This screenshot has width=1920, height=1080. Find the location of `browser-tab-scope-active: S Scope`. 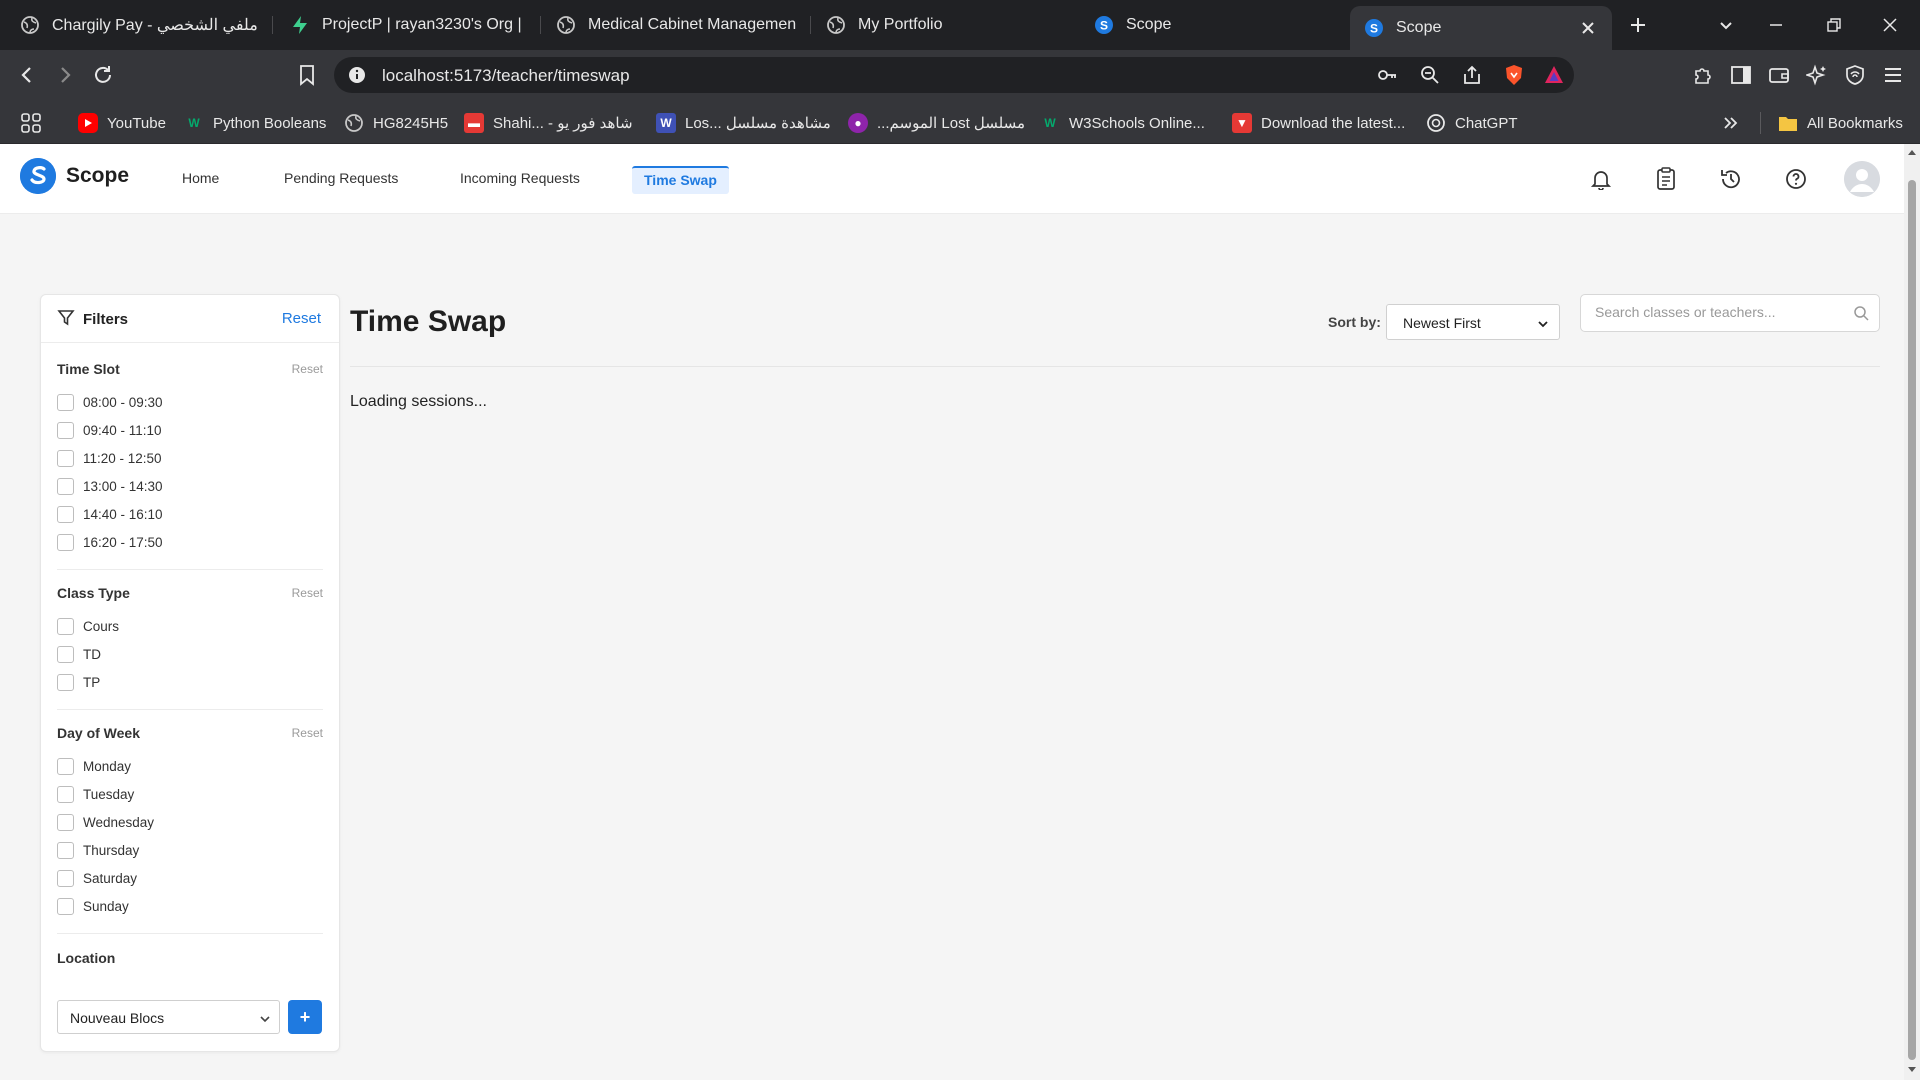

browser-tab-scope-active: S Scope is located at coordinates (1481, 28).